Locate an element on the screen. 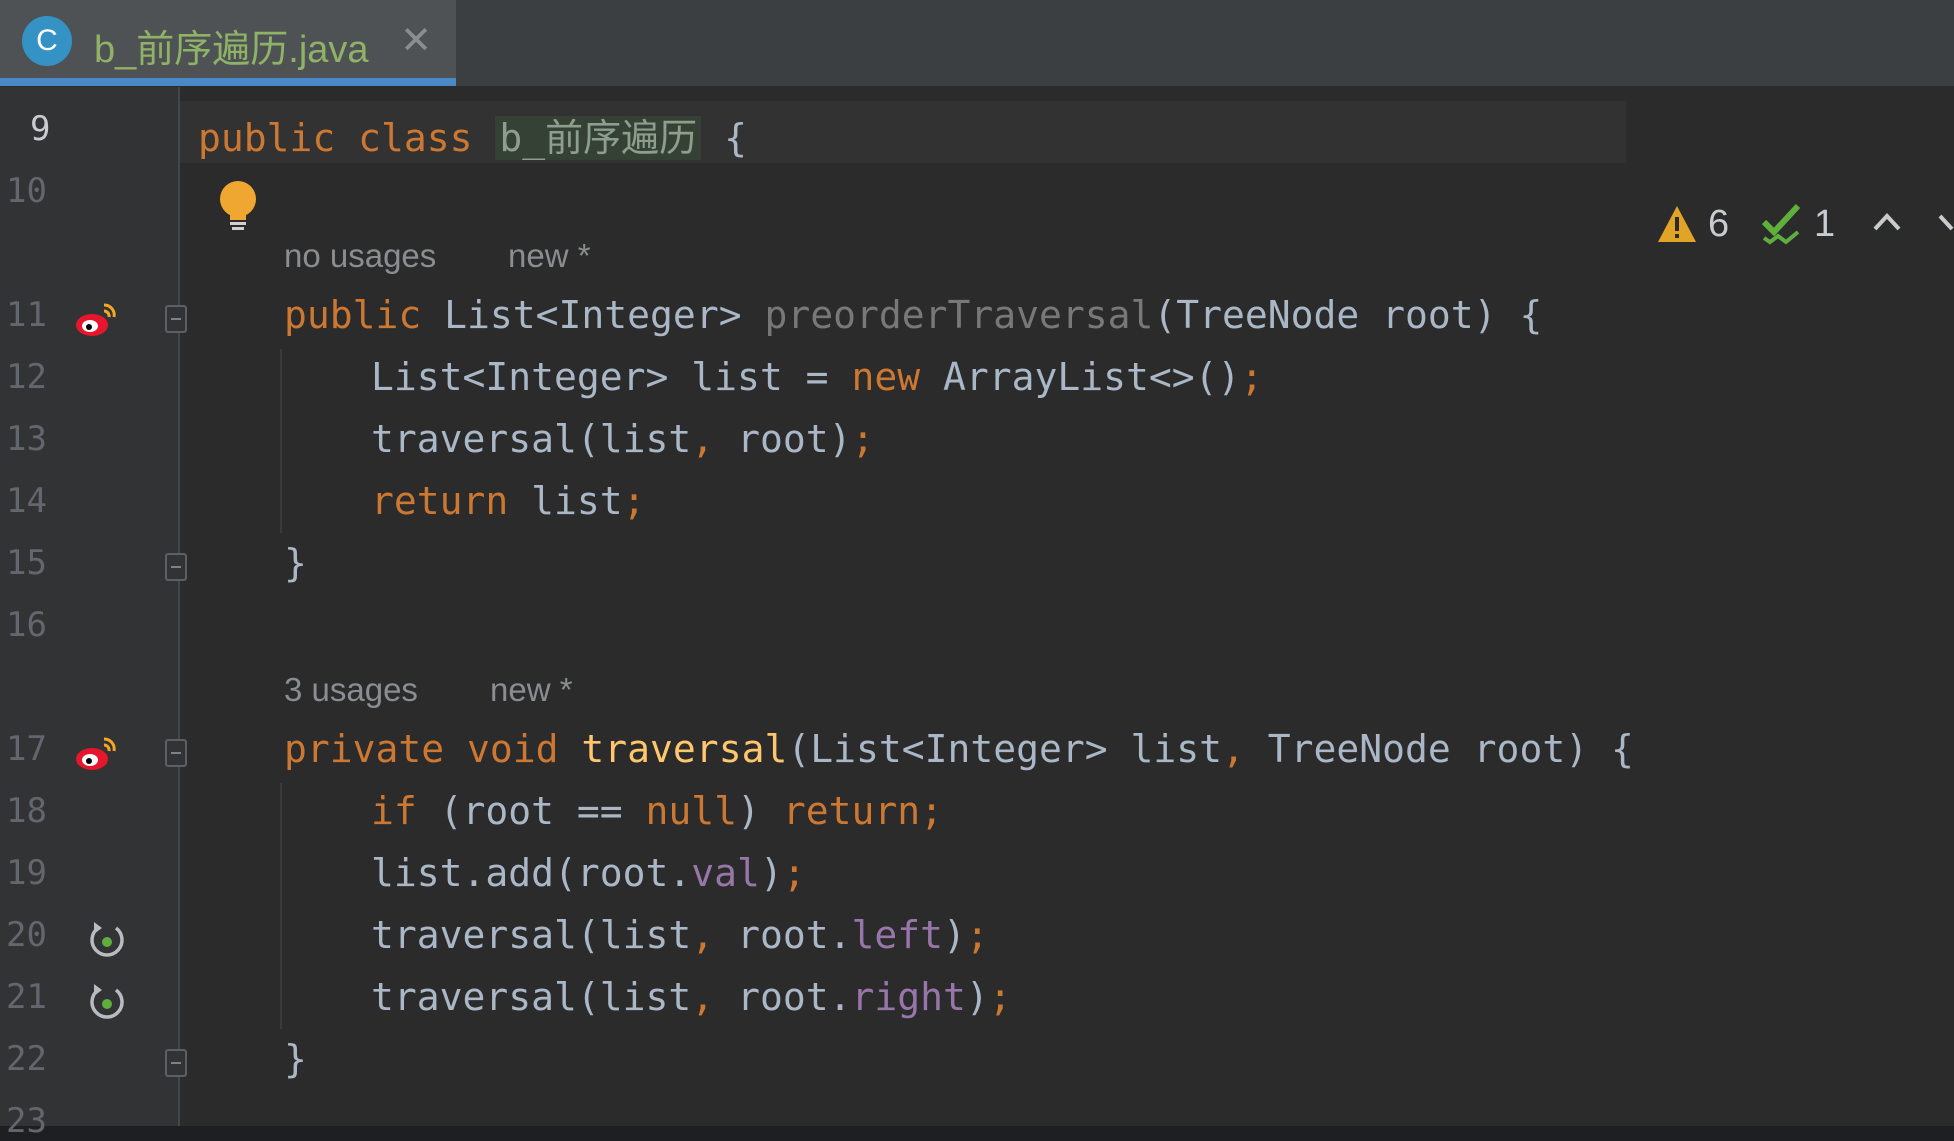 This screenshot has width=1954, height=1141. chevron-down-icon is located at coordinates (1945, 222).